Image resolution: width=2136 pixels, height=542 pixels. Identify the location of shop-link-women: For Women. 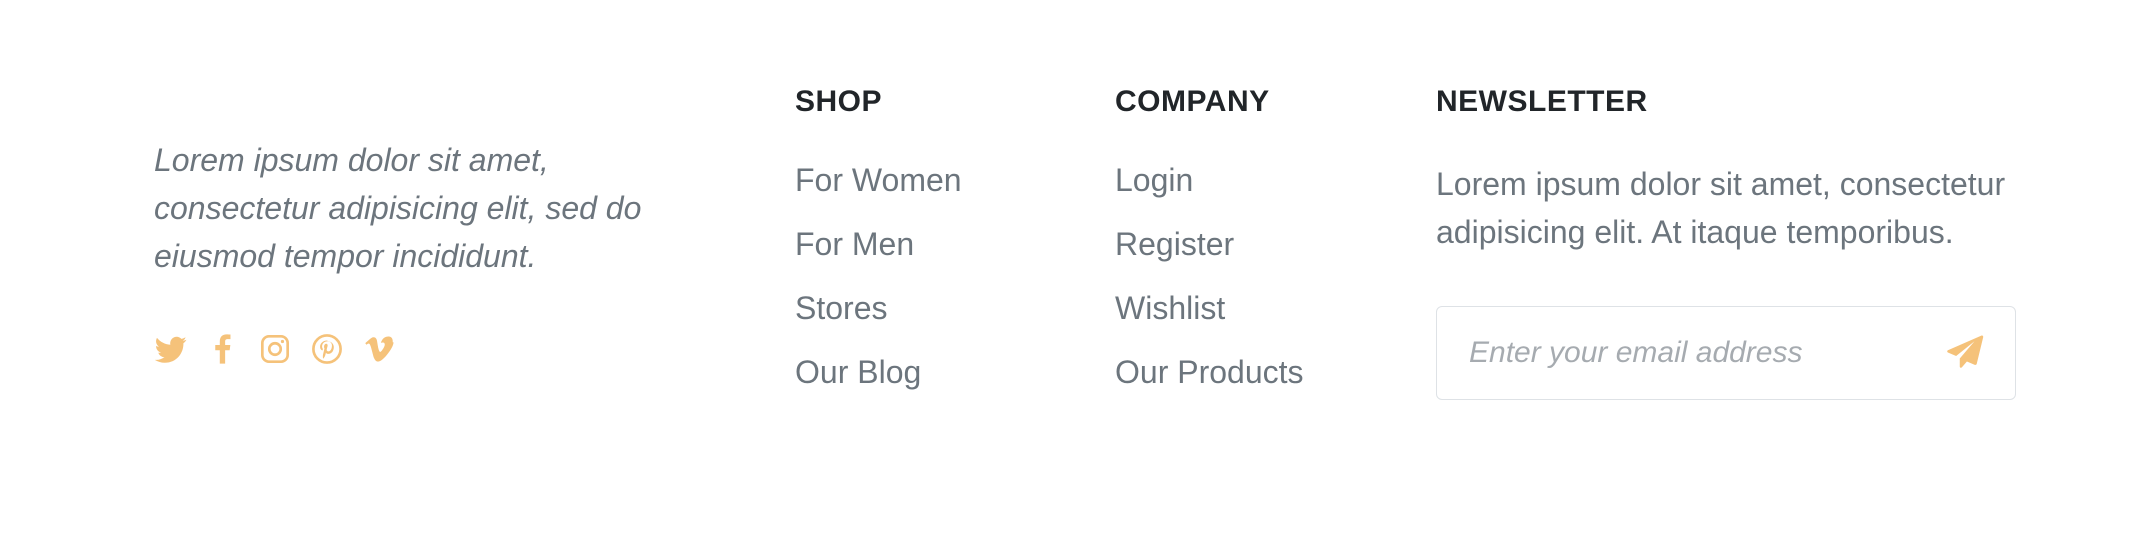
(945, 180).